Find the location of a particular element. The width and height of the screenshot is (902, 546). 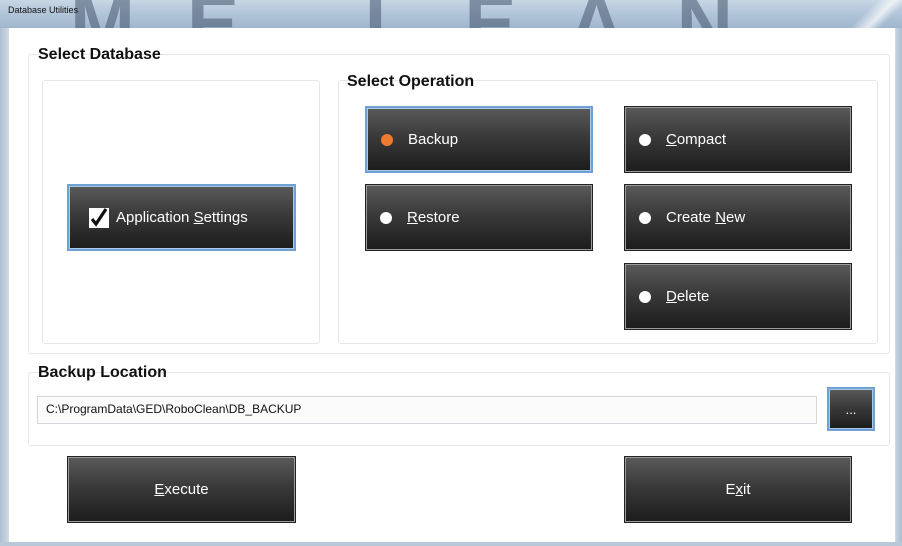

backup-path-field: C:\ProgramData\GED\RoboClean\DB_BACKUP is located at coordinates (427, 410).